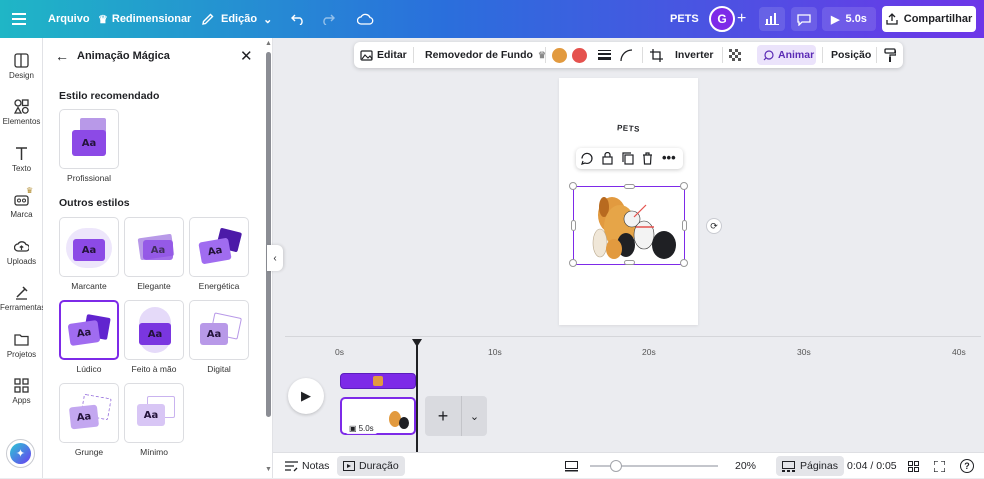  Describe the element at coordinates (967, 466) in the screenshot. I see `help-icon: ?` at that location.